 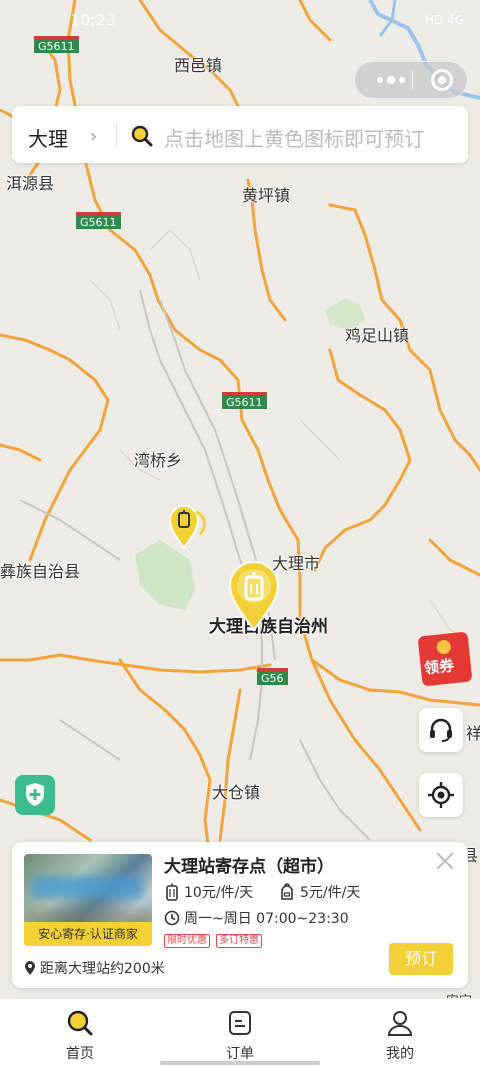 I want to click on status-network: HD 4G, so click(x=444, y=20).